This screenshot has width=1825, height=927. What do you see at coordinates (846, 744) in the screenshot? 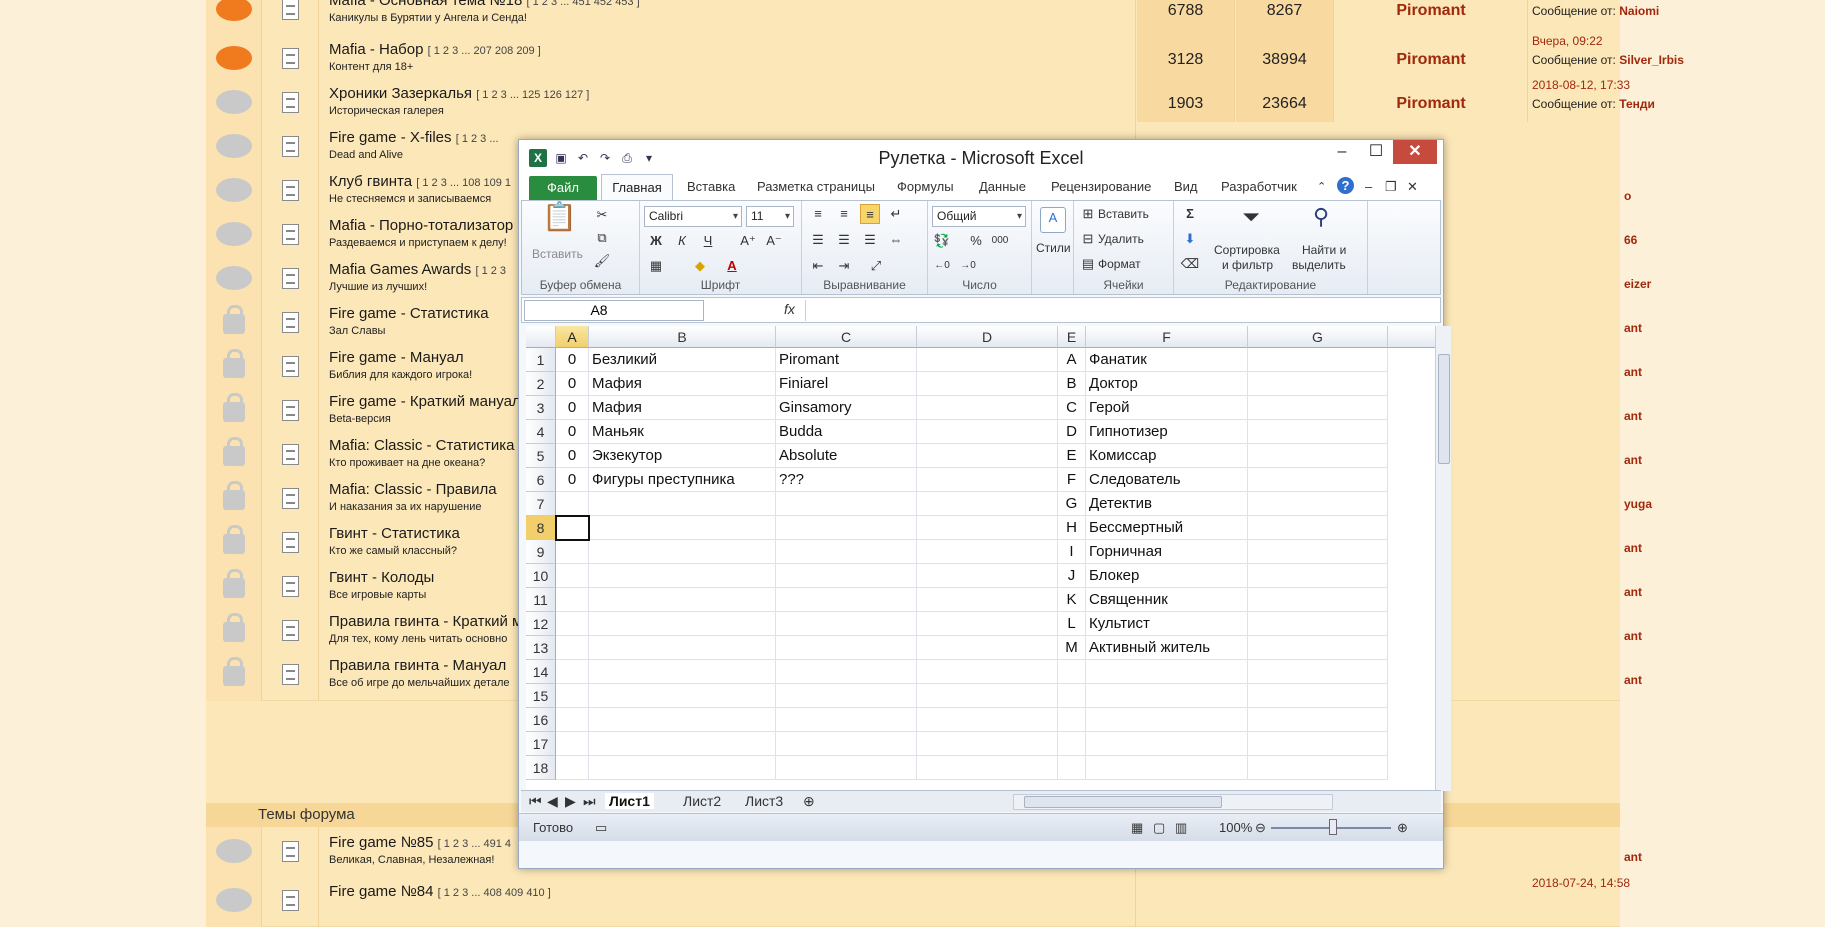
I see `cell-c17` at bounding box center [846, 744].